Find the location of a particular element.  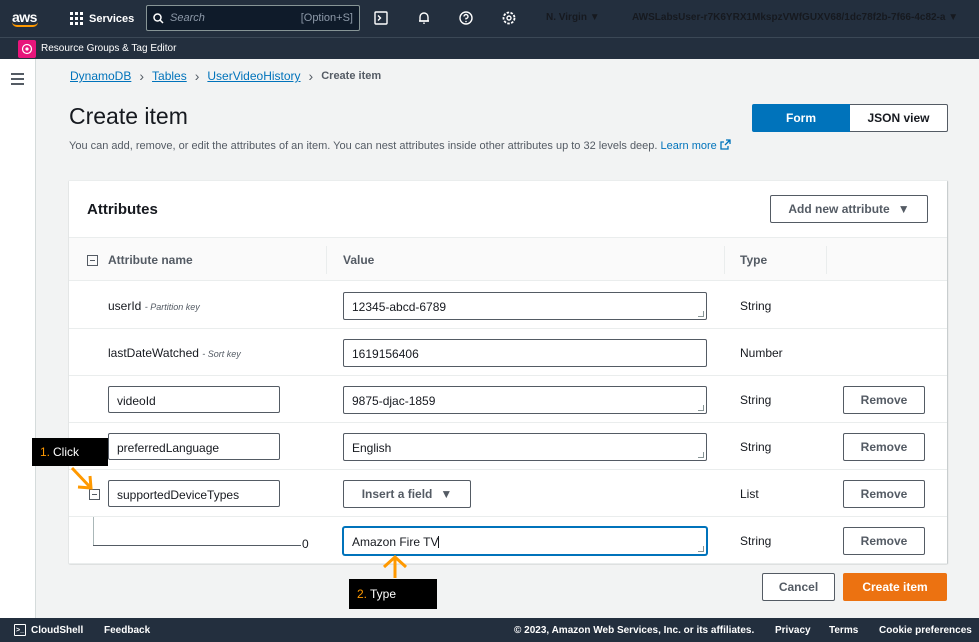

attribute-name: userId - Partition key is located at coordinates (154, 306).